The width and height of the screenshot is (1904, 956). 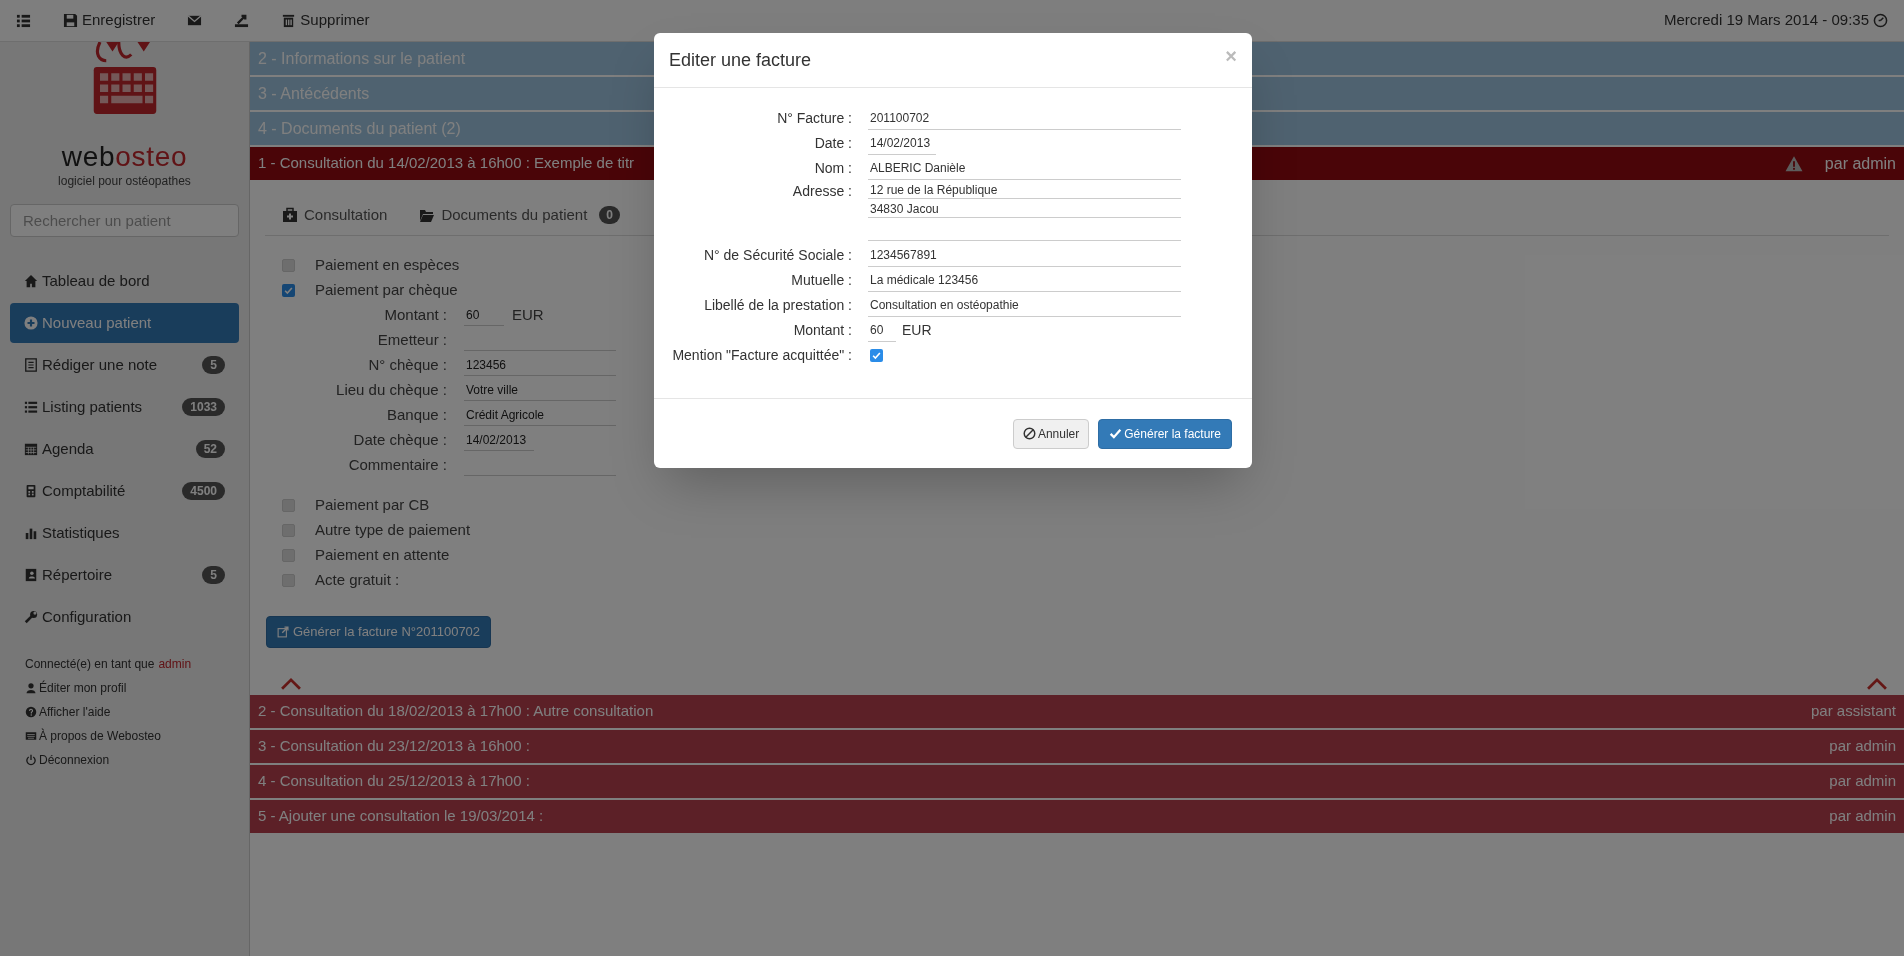 What do you see at coordinates (412, 339) in the screenshot?
I see `field-label: Emetteur :` at bounding box center [412, 339].